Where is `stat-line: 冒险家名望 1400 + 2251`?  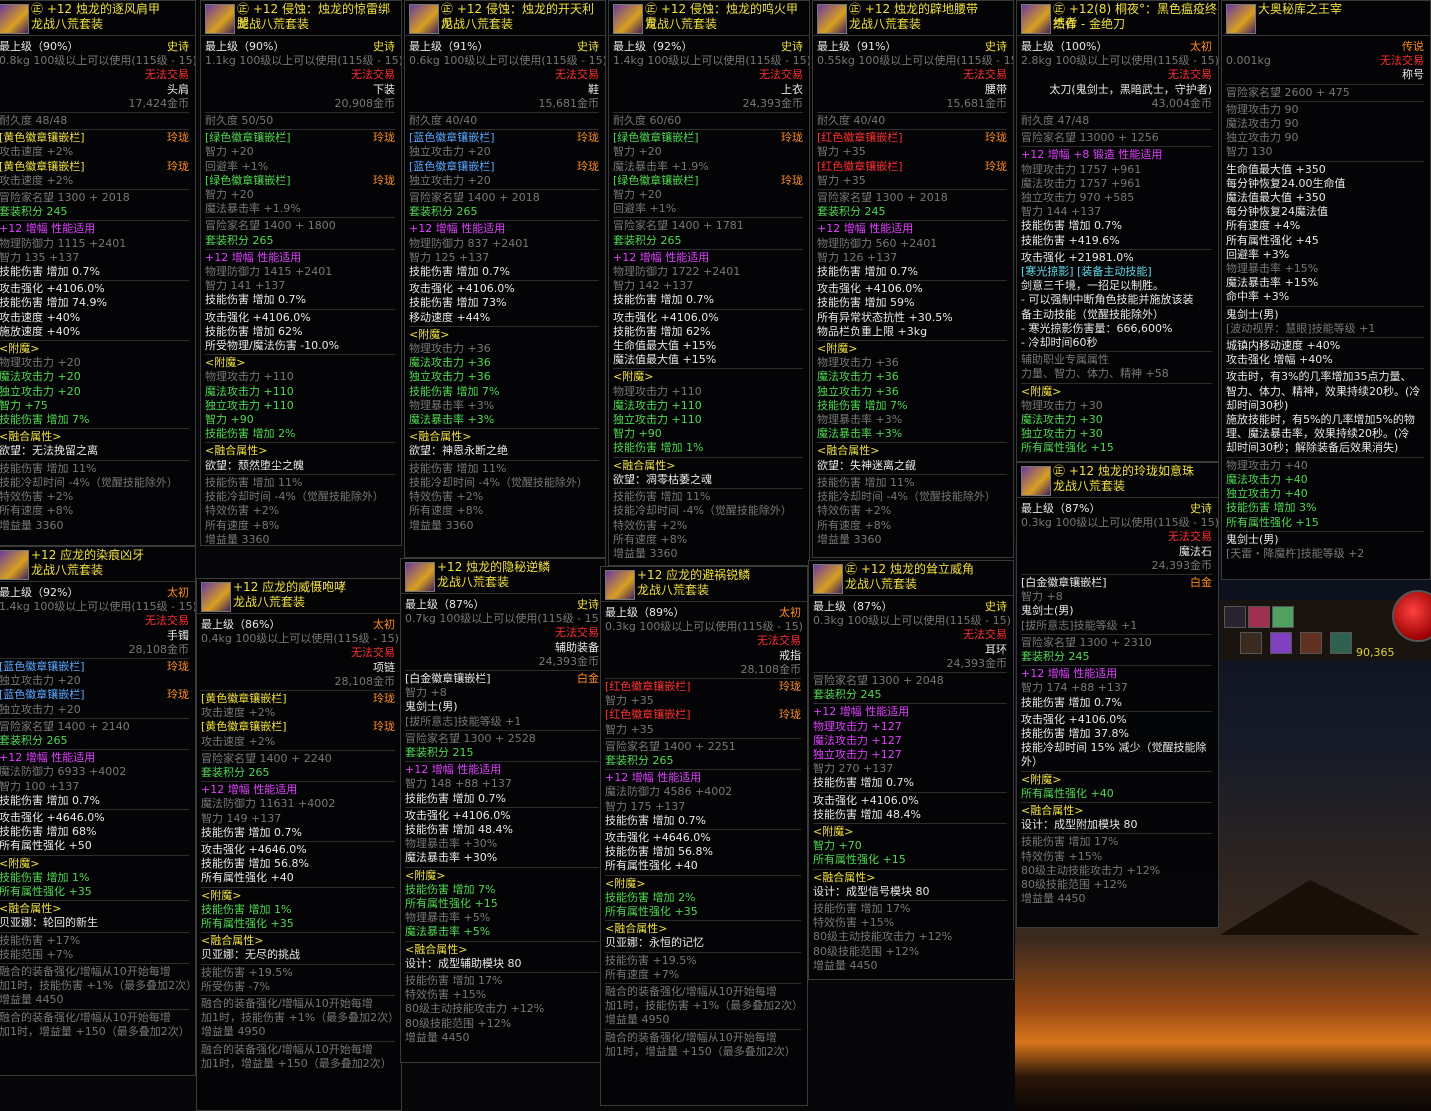 stat-line: 冒险家名望 1400 + 2251 is located at coordinates (703, 745).